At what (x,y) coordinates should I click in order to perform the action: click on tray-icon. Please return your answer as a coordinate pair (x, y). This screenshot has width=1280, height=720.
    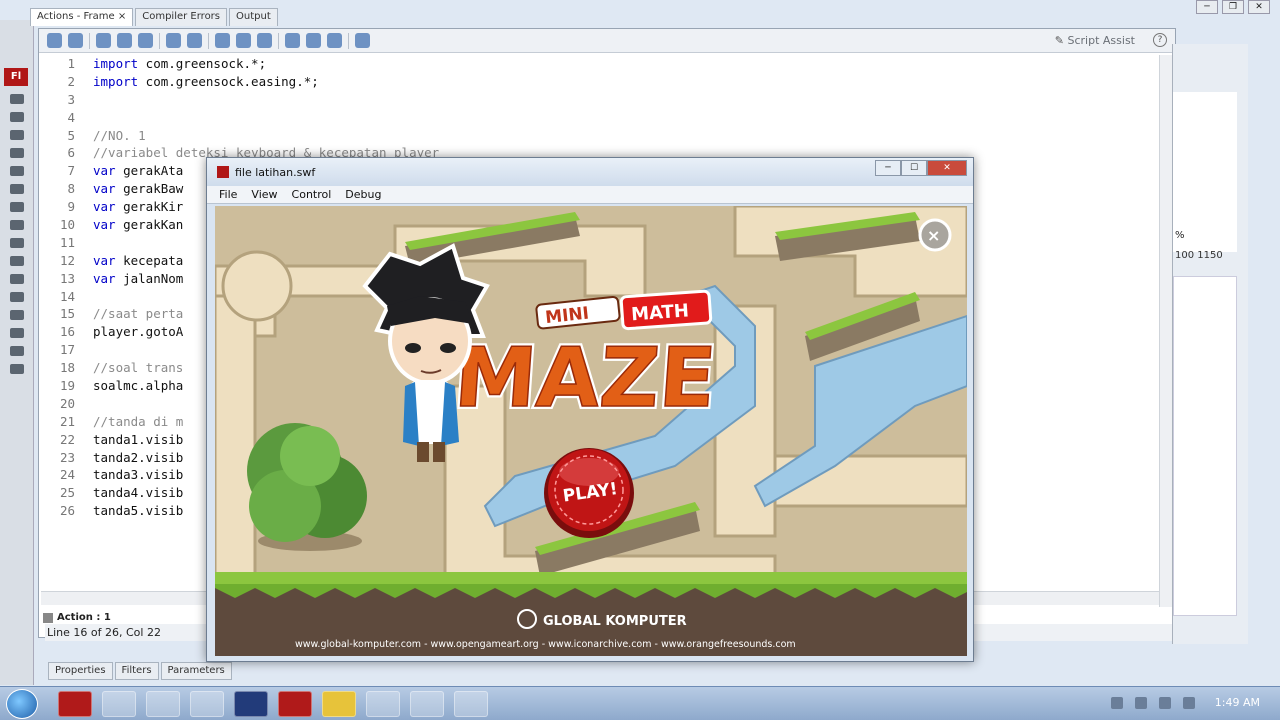
    Looking at the image, I should click on (1116, 702).